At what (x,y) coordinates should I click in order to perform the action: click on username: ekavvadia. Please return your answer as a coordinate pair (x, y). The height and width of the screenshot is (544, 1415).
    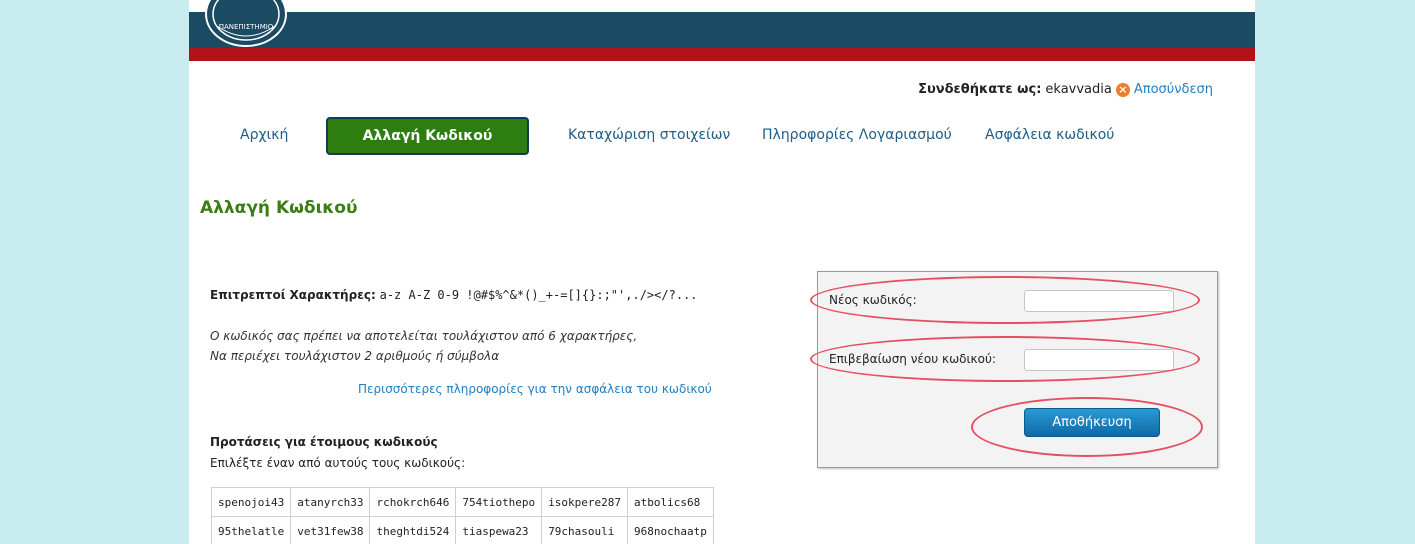
    Looking at the image, I should click on (1078, 89).